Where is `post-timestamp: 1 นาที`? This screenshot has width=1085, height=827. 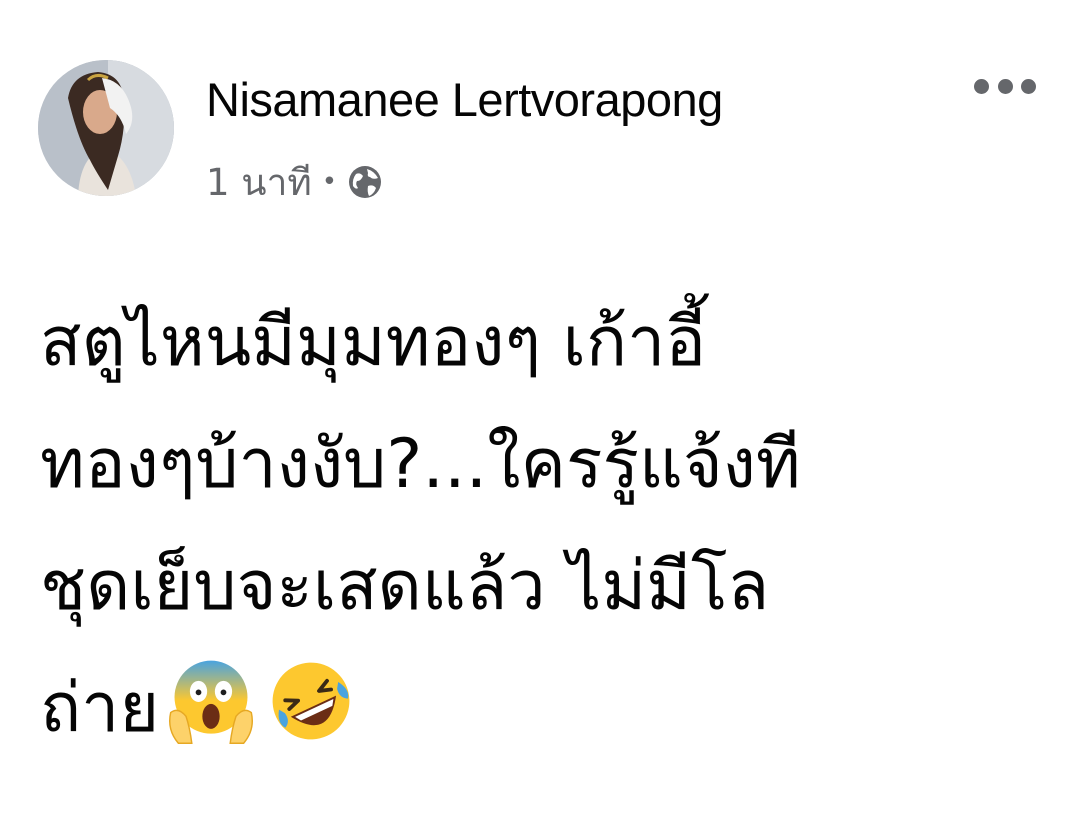 post-timestamp: 1 นาที is located at coordinates (259, 182).